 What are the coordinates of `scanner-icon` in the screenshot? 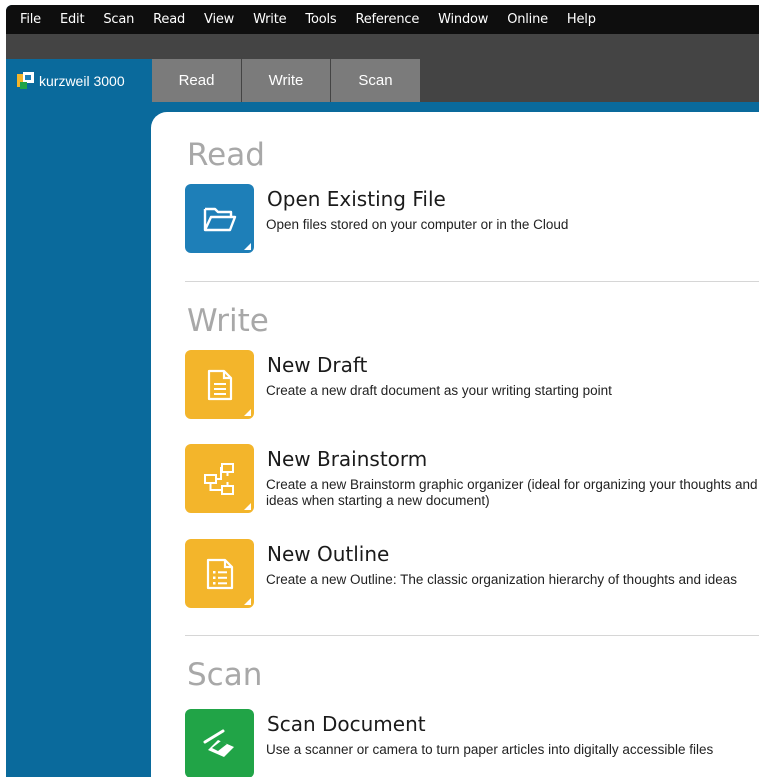 It's located at (218, 743).